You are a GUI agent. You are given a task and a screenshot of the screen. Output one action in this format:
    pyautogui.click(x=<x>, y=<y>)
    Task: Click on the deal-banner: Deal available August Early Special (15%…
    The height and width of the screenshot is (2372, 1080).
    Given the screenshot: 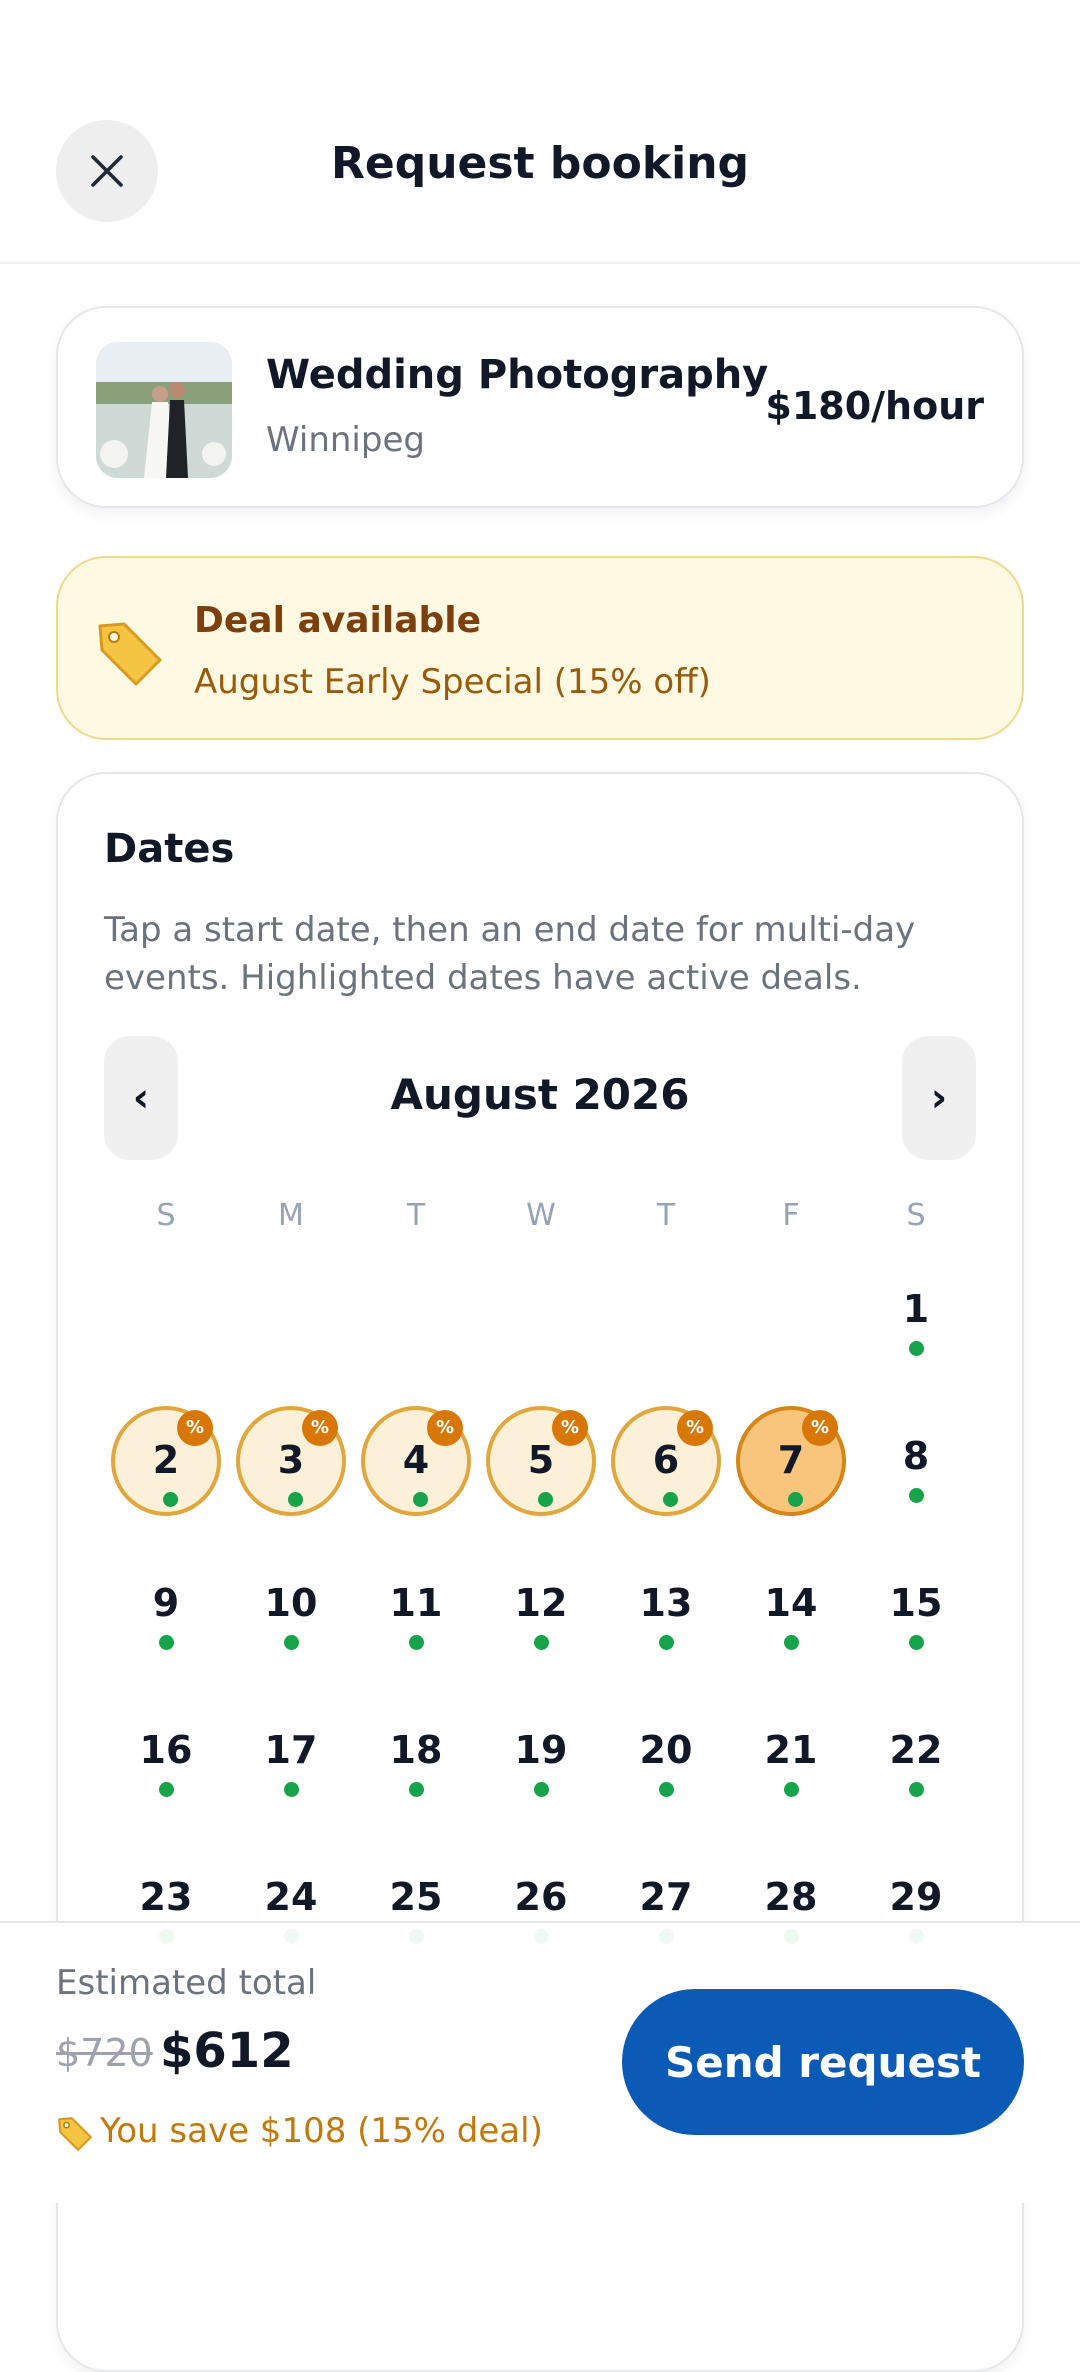 What is the action you would take?
    pyautogui.click(x=540, y=648)
    